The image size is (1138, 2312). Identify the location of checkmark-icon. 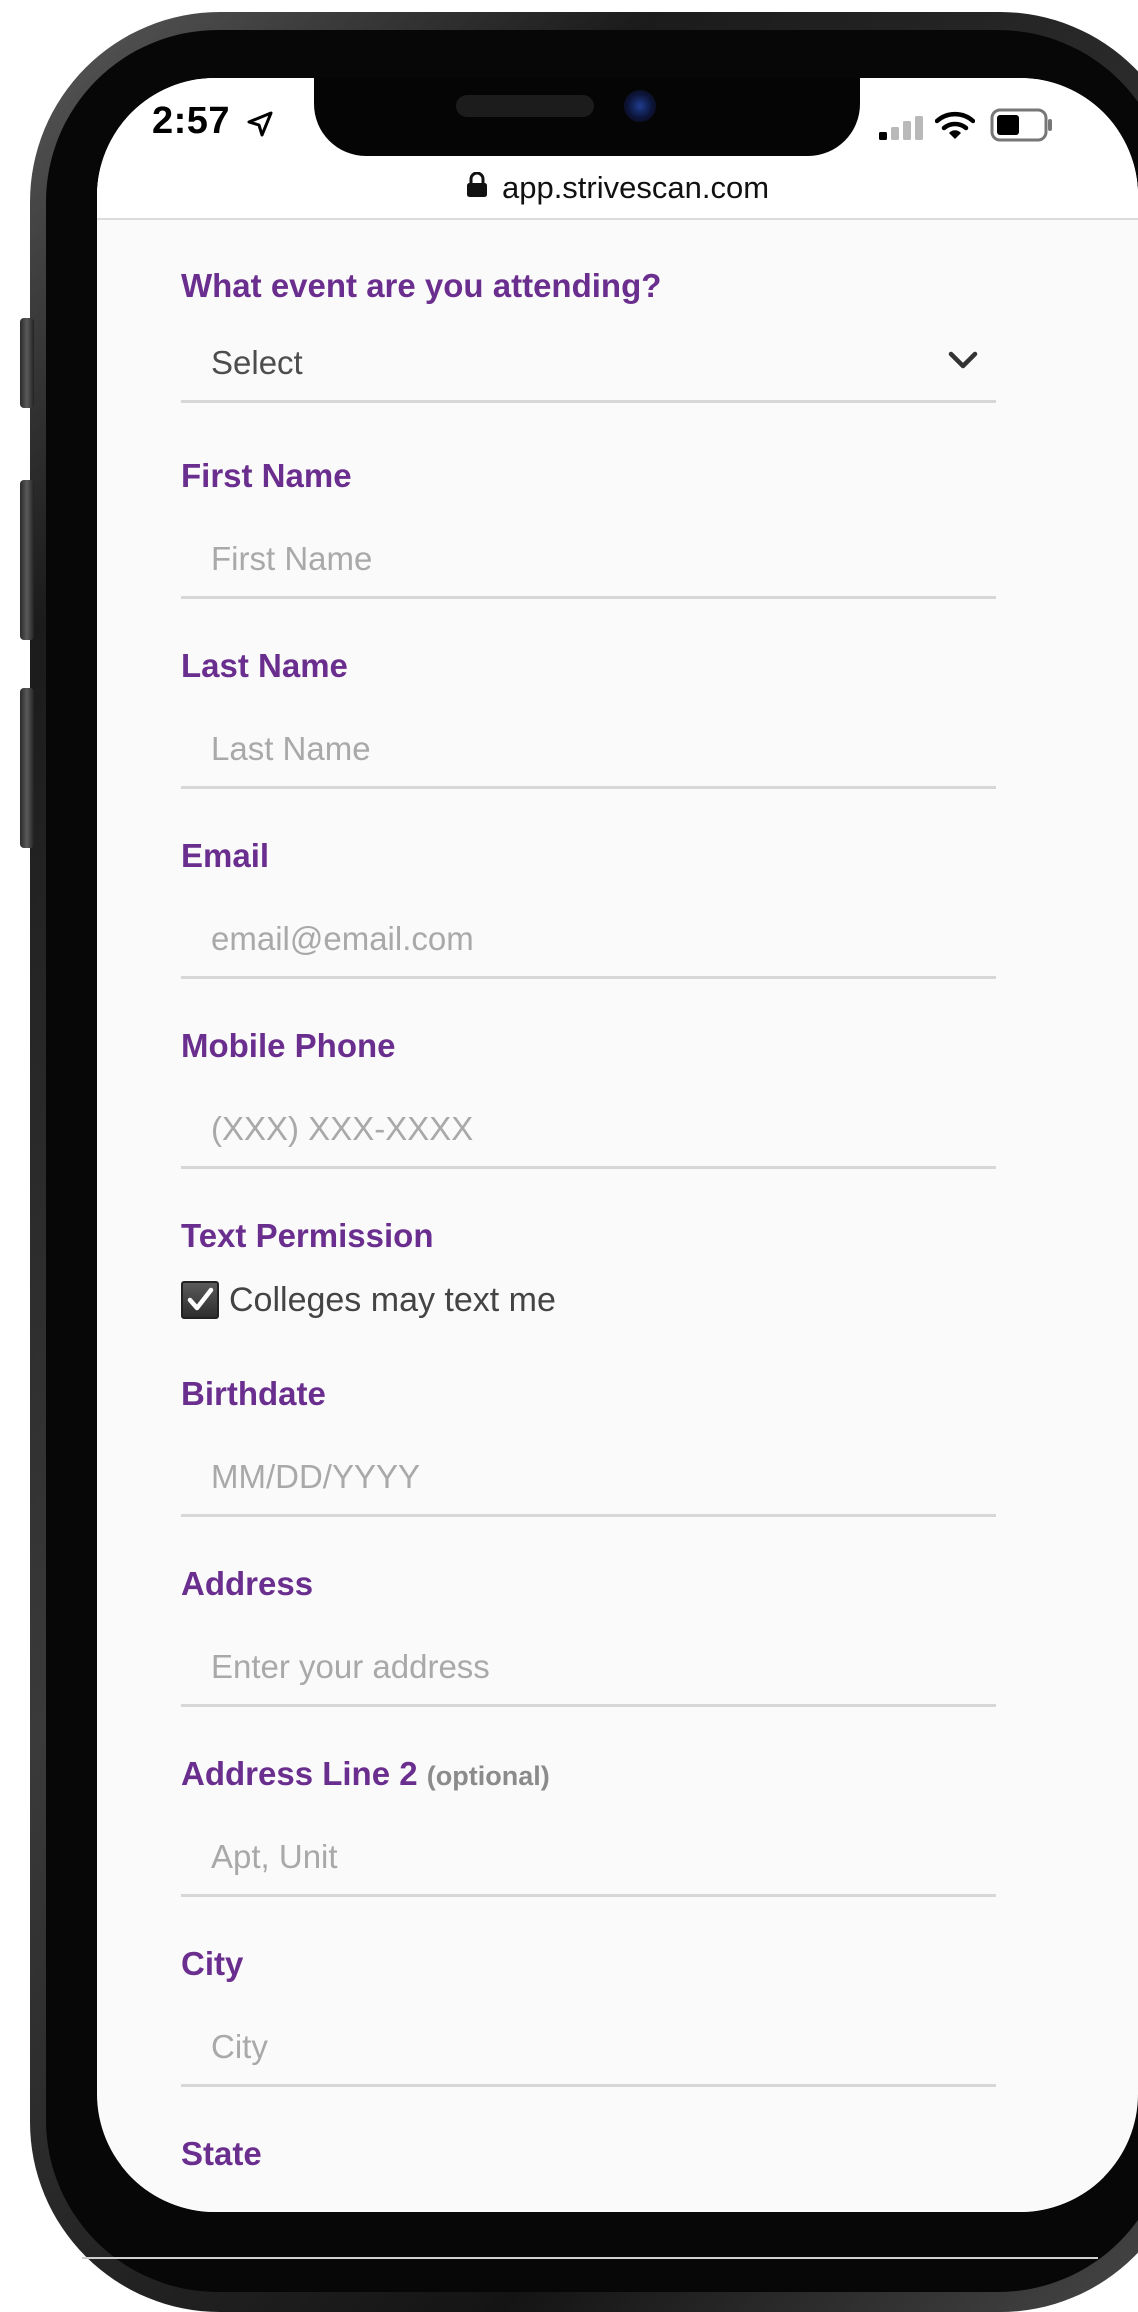
(200, 1299).